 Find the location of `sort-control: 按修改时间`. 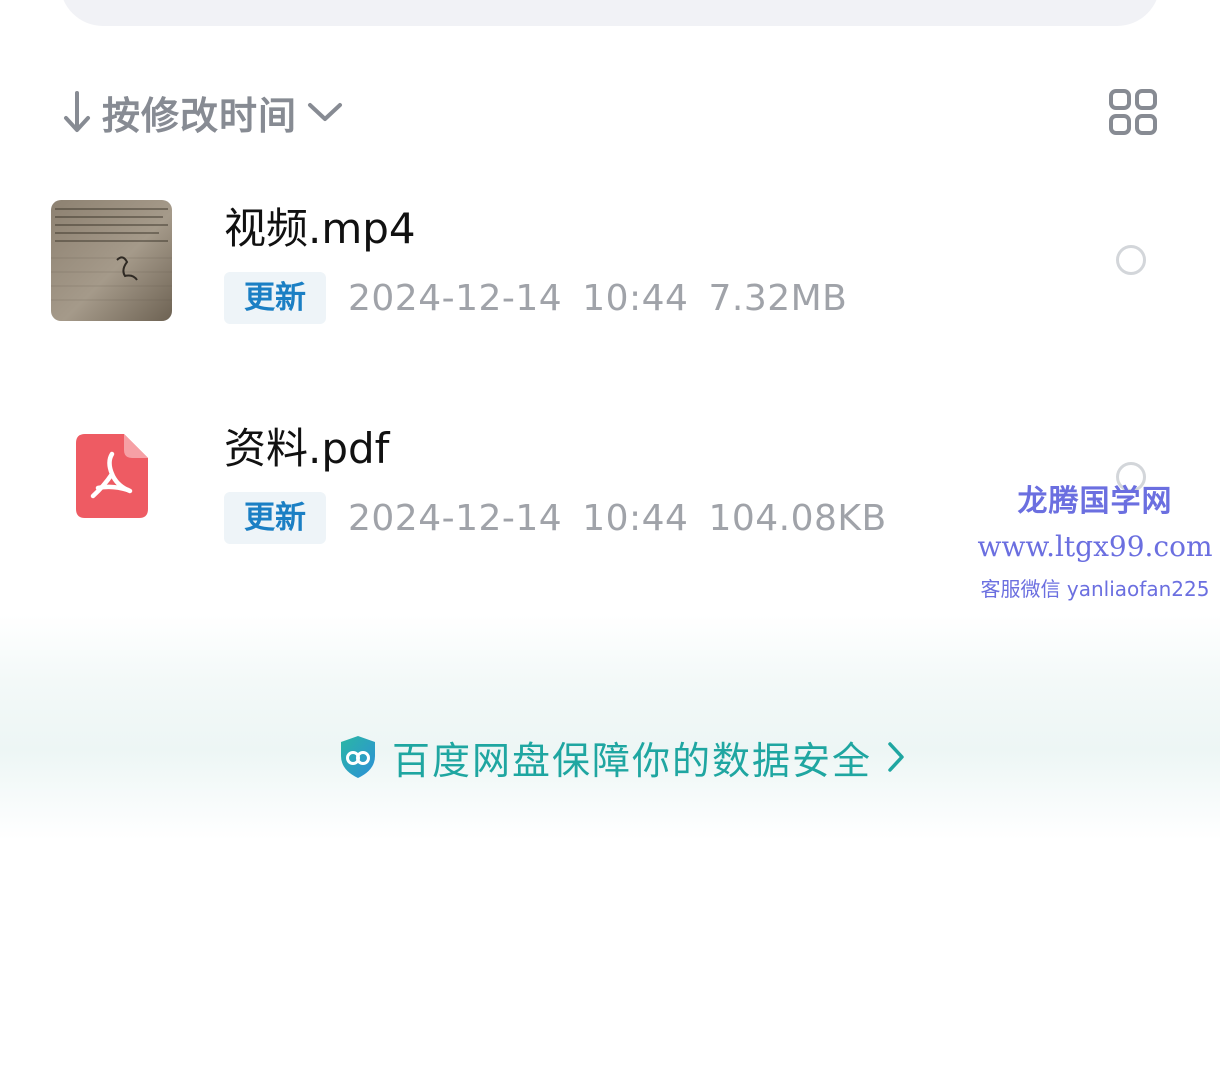

sort-control: 按修改时间 is located at coordinates (202, 112).